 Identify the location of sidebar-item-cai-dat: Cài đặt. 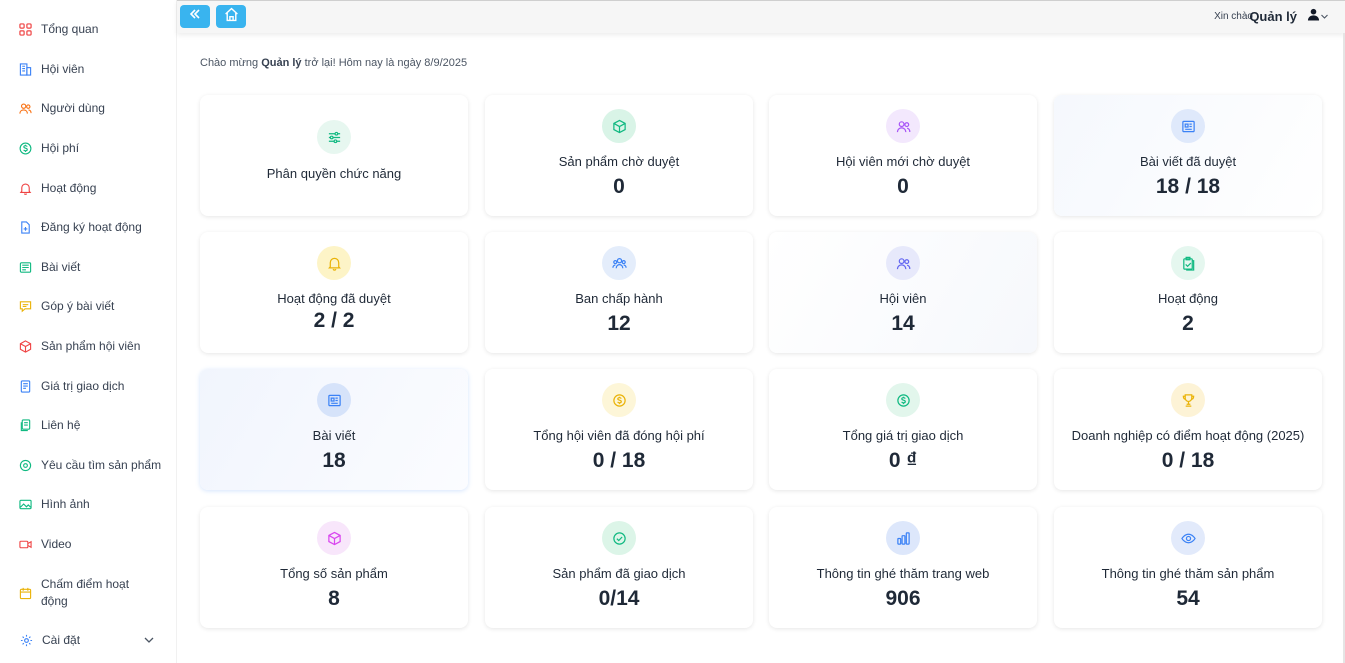
(94, 640).